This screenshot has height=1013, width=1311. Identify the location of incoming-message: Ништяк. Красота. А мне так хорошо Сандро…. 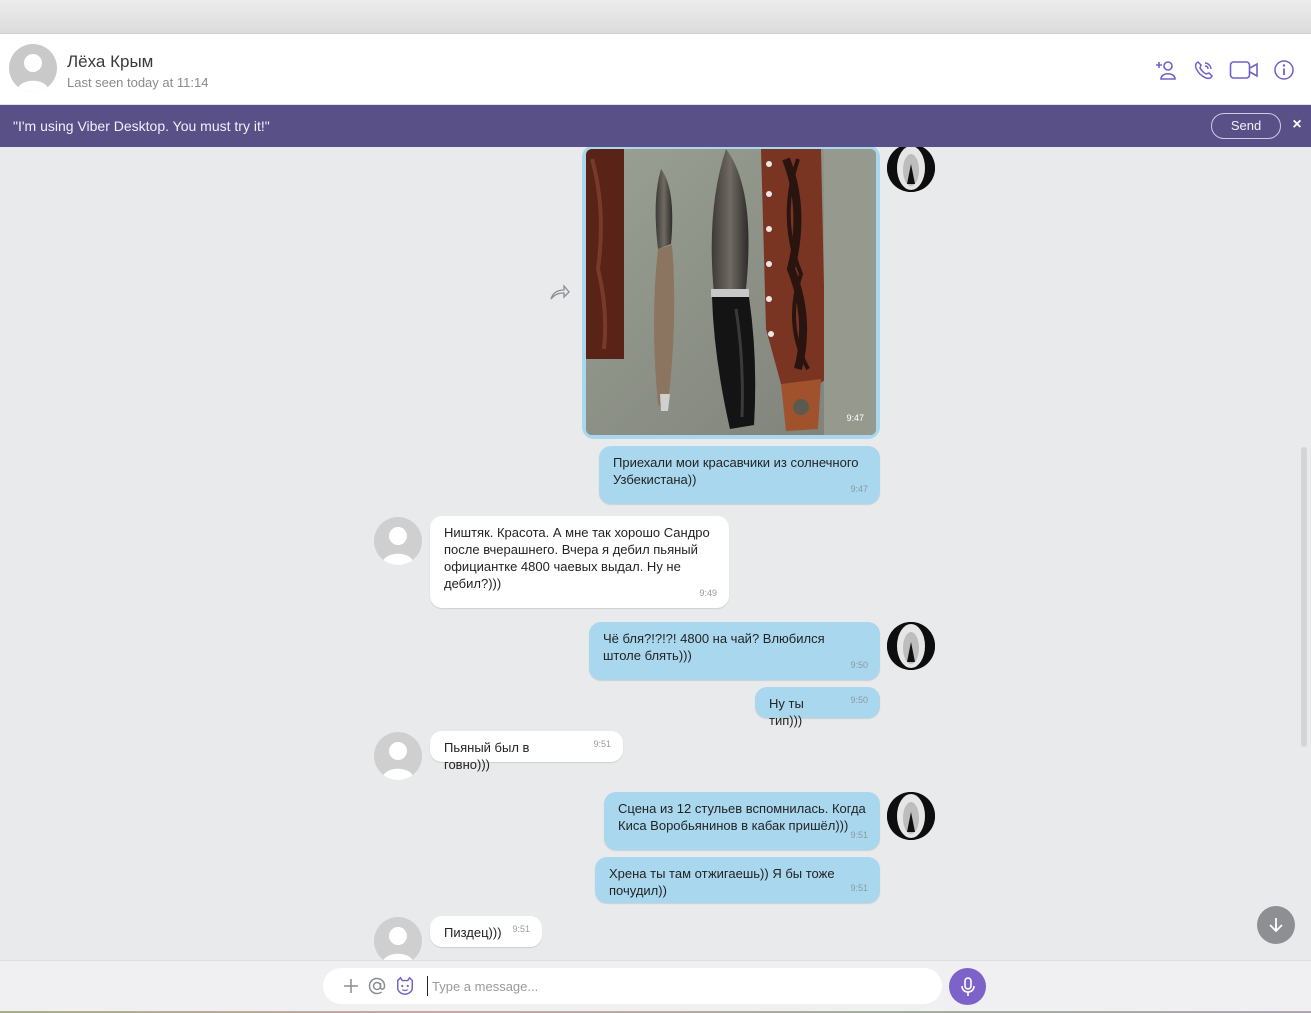
(579, 562).